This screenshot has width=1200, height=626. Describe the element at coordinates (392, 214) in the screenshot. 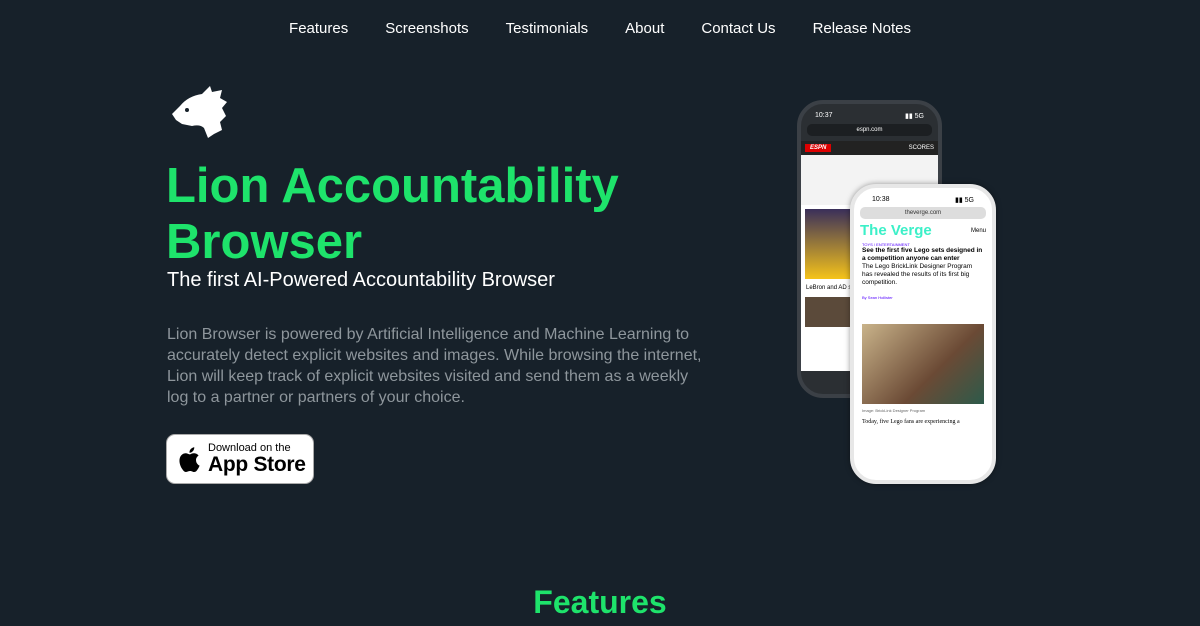

I see `page-title: Lion Accountability Browser` at that location.